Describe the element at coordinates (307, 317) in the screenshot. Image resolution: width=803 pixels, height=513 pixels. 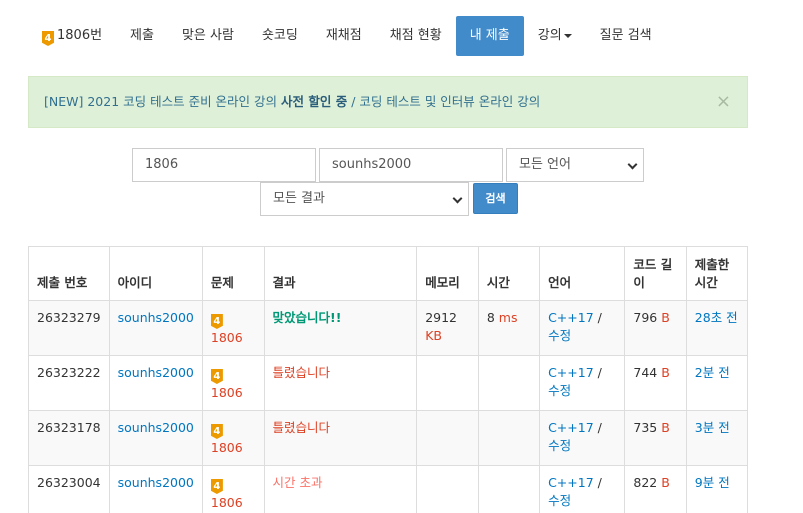
I see `result-text: 맞았습니다!!` at that location.